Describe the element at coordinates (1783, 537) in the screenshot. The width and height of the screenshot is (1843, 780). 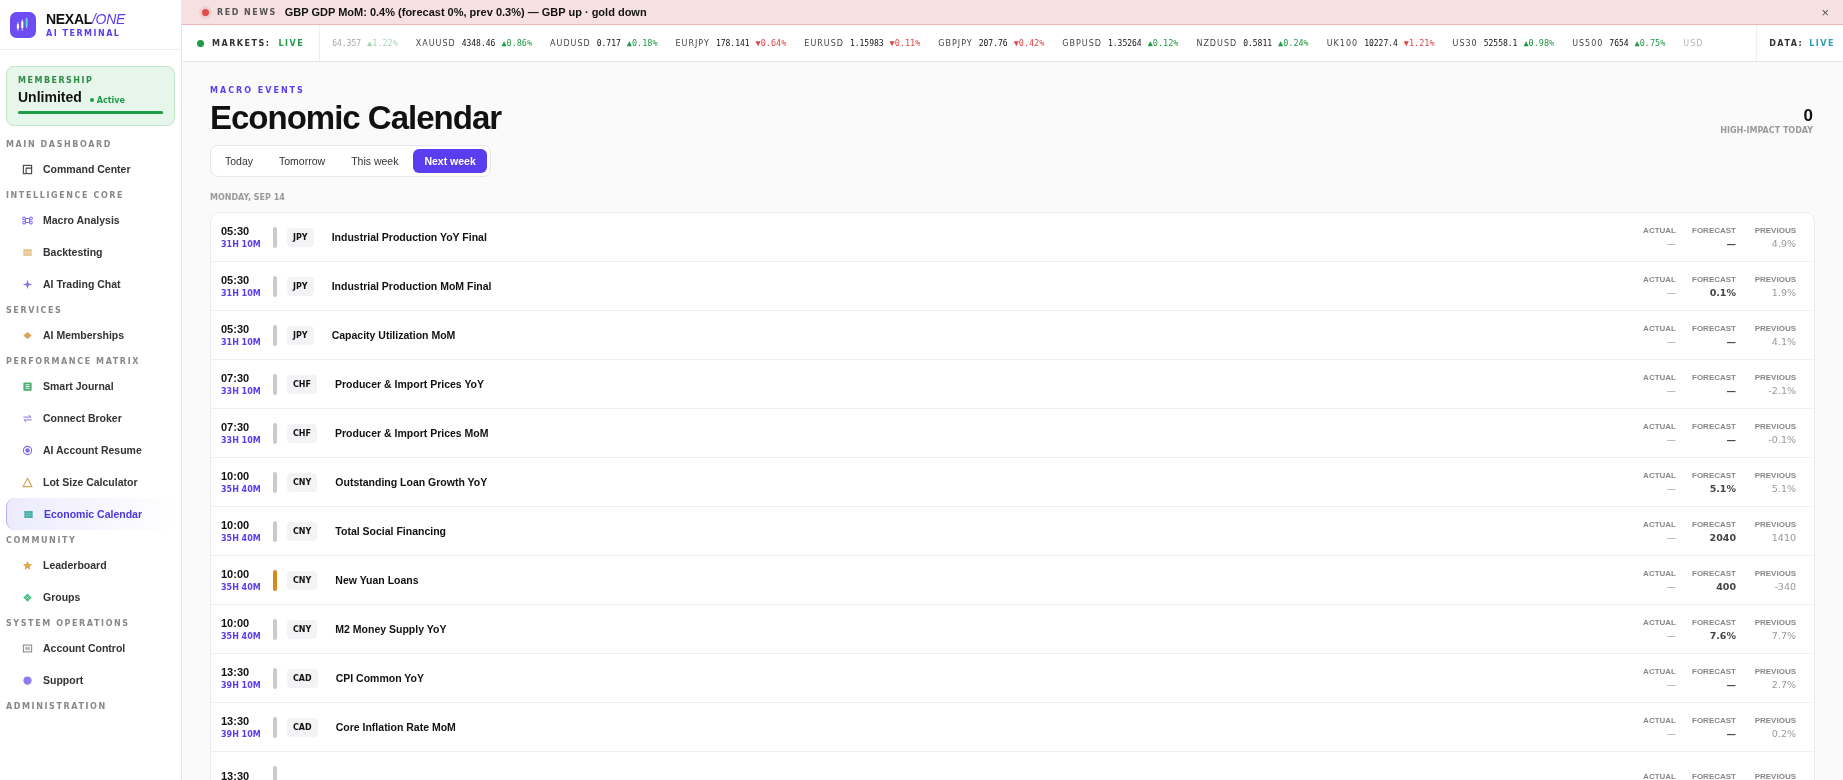
I see `previous-value: 1410` at that location.